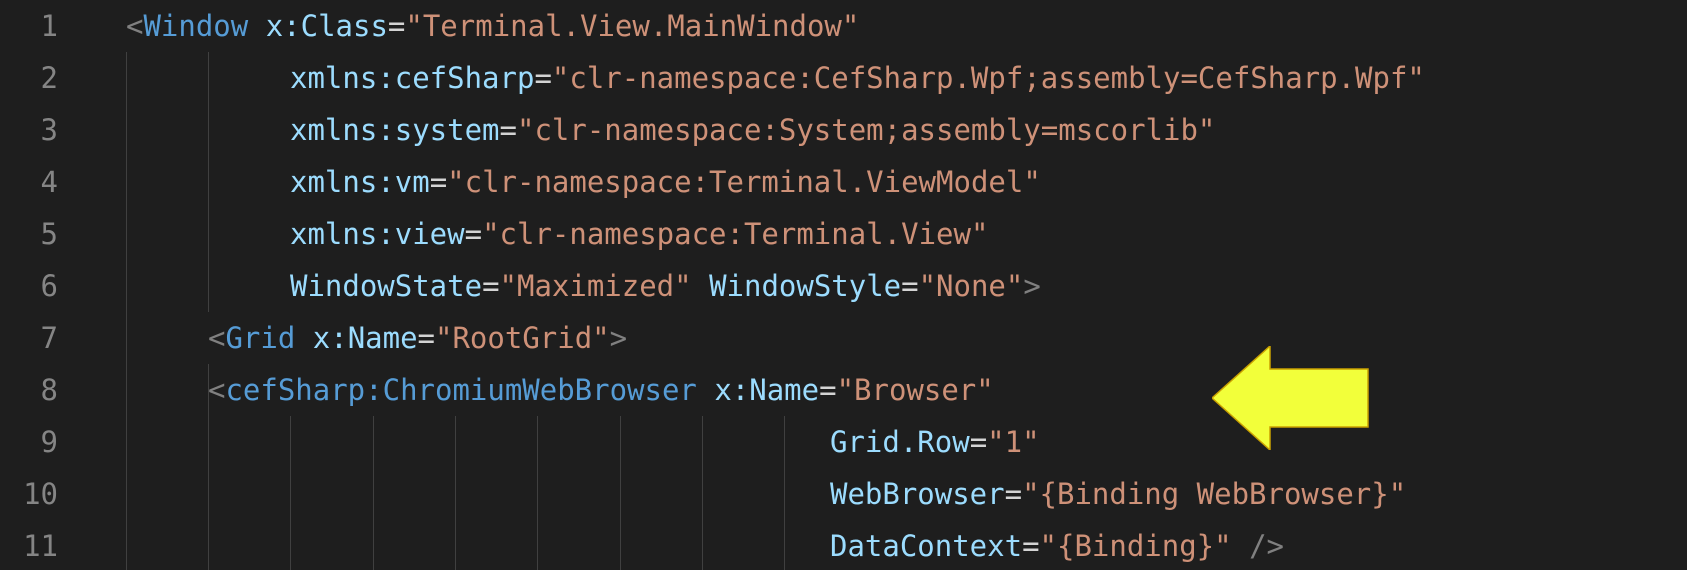 Image resolution: width=1687 pixels, height=570 pixels. What do you see at coordinates (49, 130) in the screenshot?
I see `line-number: 3` at bounding box center [49, 130].